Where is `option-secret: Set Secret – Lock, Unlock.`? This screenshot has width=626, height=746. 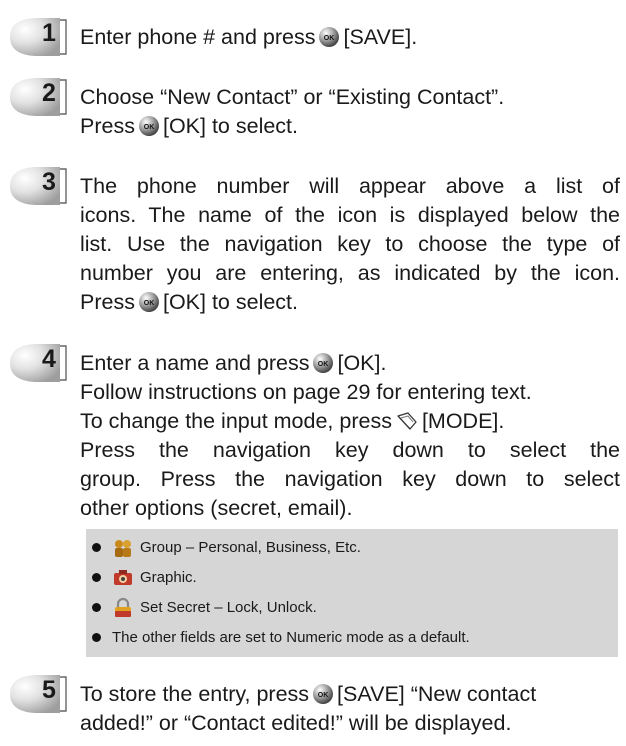 option-secret: Set Secret – Lock, Unlock. is located at coordinates (352, 608).